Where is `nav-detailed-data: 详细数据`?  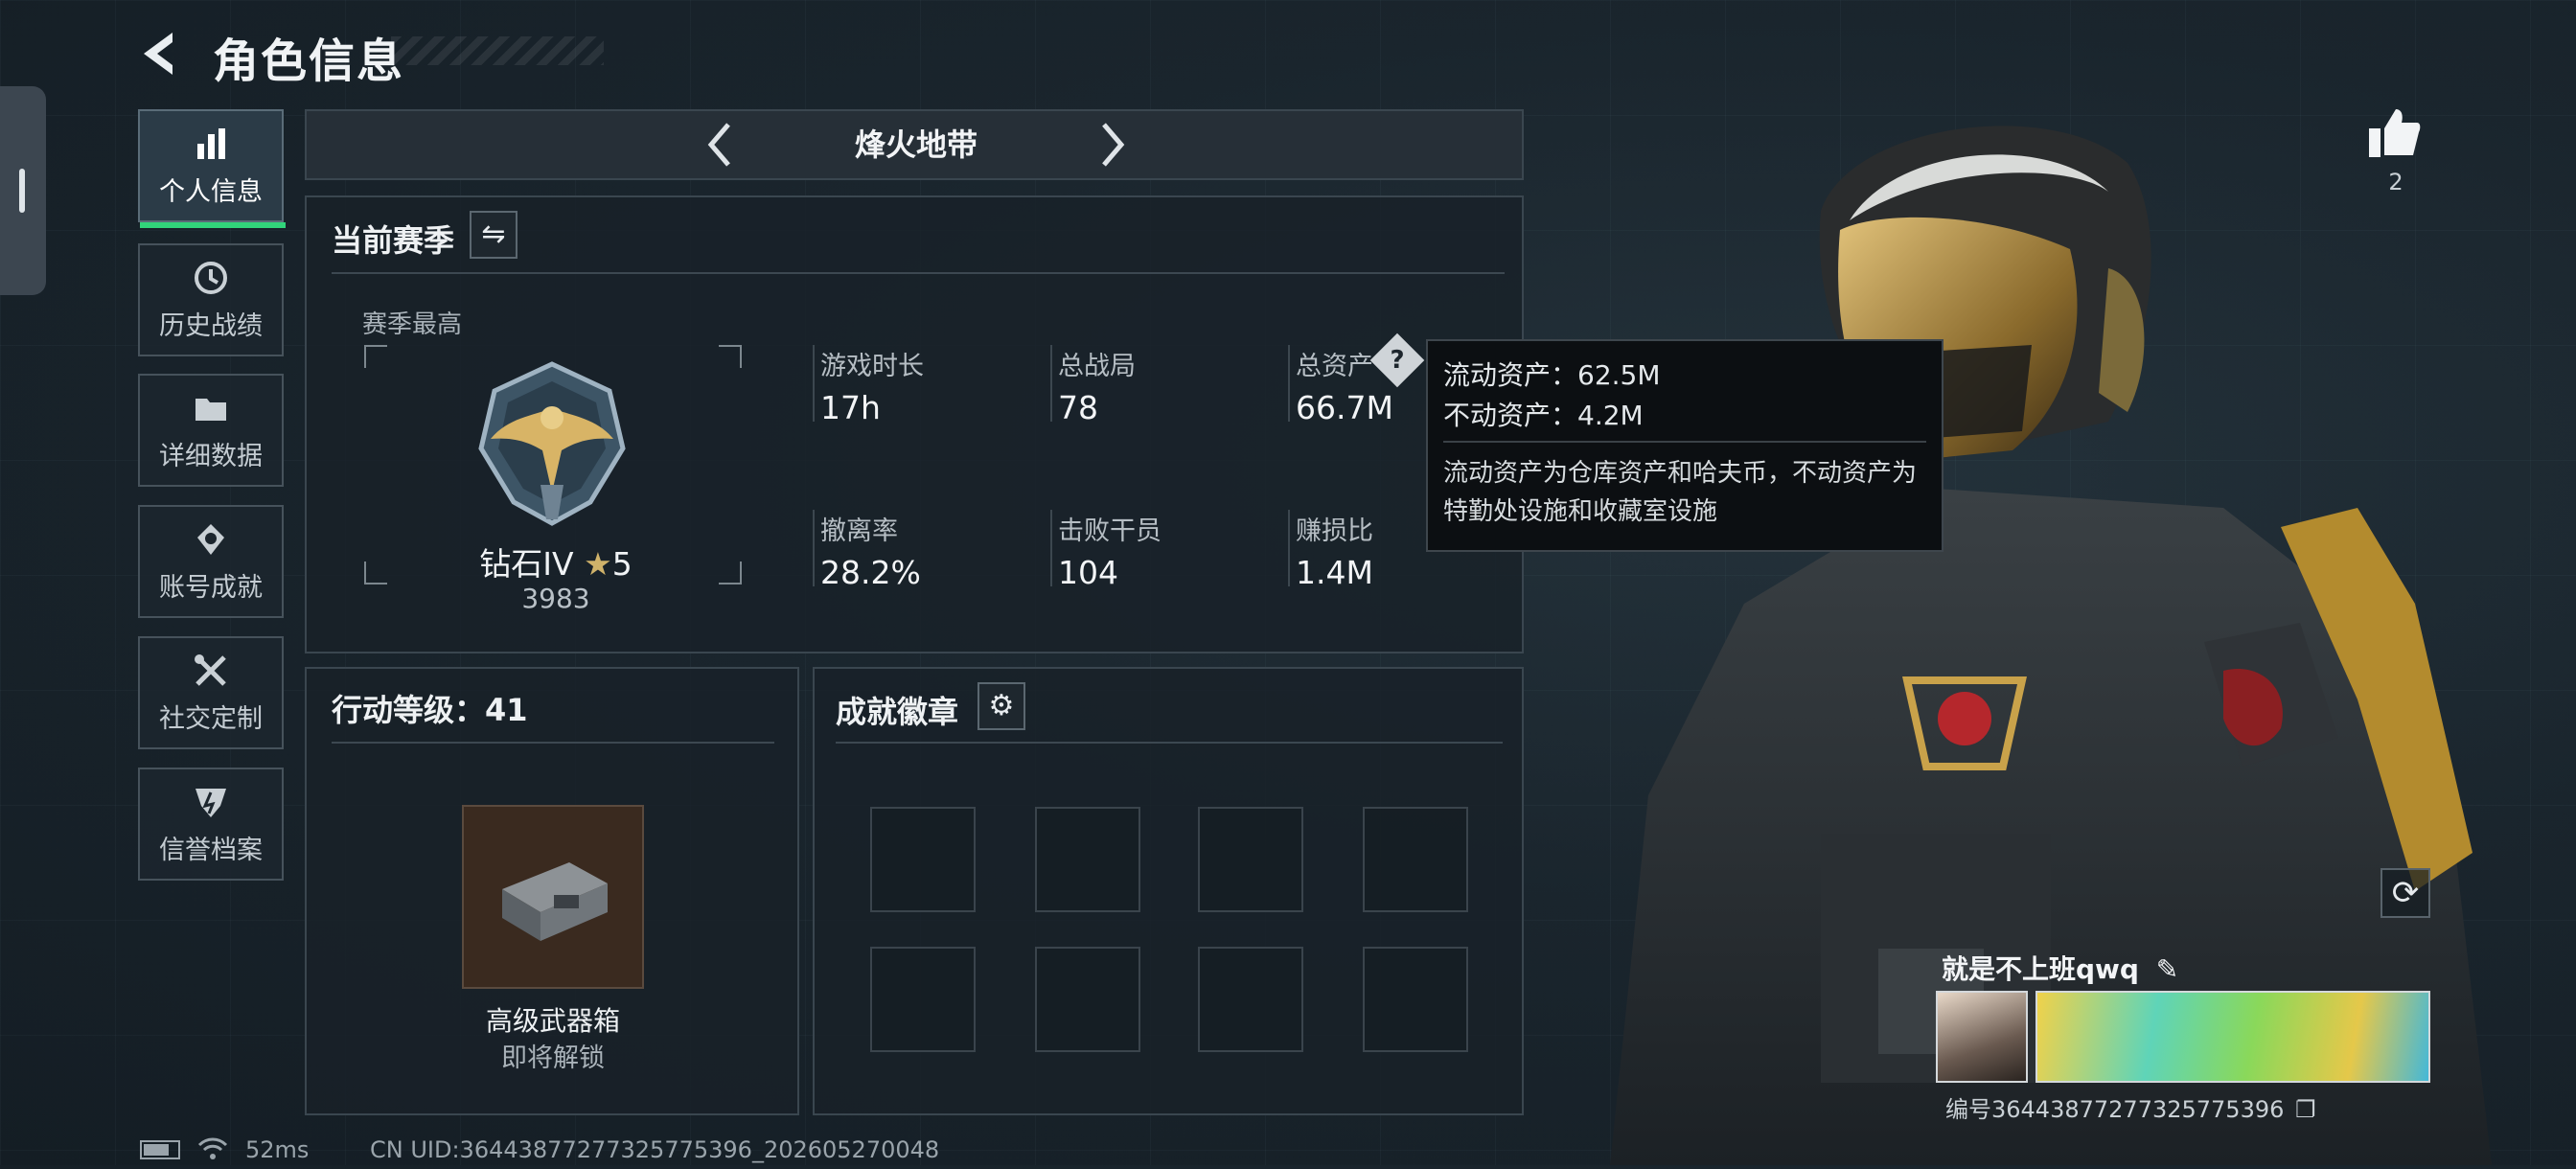 nav-detailed-data: 详细数据 is located at coordinates (211, 430).